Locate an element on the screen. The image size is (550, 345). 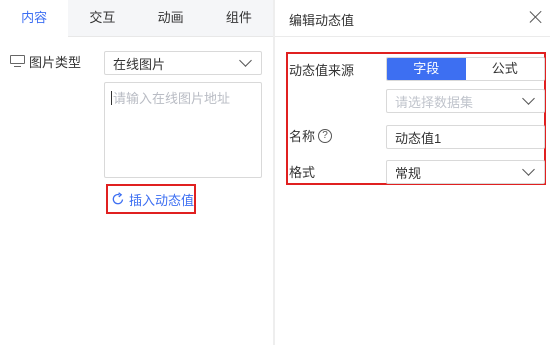
help-icon: ? is located at coordinates (325, 135).